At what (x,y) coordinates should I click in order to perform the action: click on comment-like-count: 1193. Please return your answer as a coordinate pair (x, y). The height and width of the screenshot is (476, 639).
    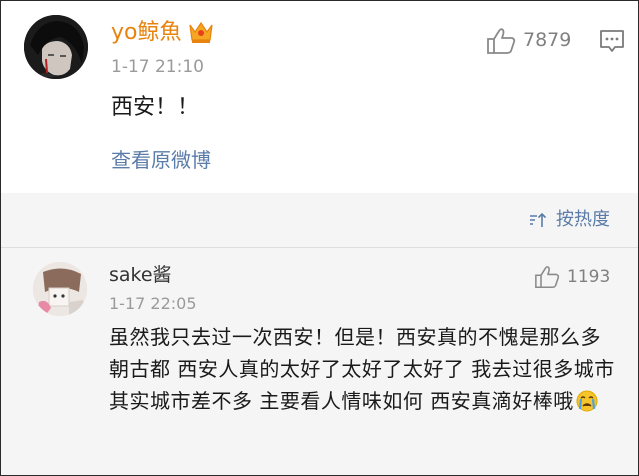
    Looking at the image, I should click on (589, 277).